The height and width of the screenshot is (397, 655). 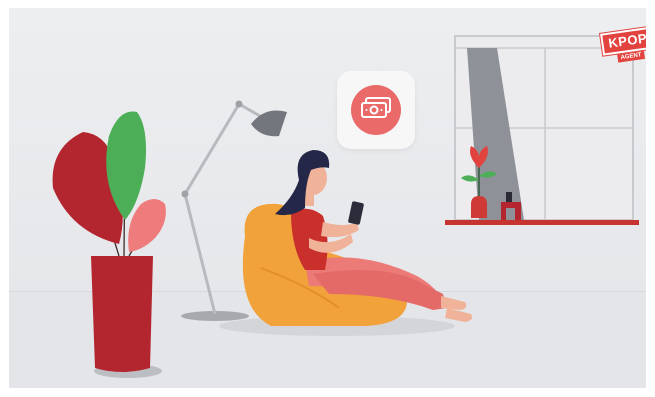 I want to click on potted-plant, so click(x=109, y=244).